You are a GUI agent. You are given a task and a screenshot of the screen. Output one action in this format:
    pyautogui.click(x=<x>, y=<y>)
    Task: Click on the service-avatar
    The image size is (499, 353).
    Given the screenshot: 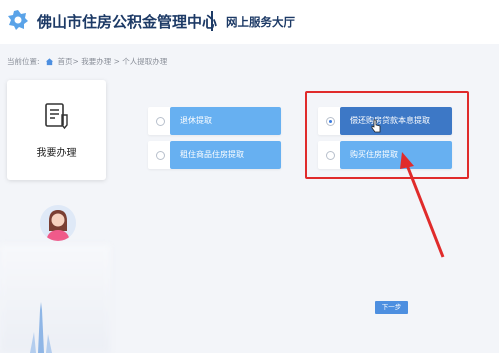 What is the action you would take?
    pyautogui.click(x=58, y=223)
    